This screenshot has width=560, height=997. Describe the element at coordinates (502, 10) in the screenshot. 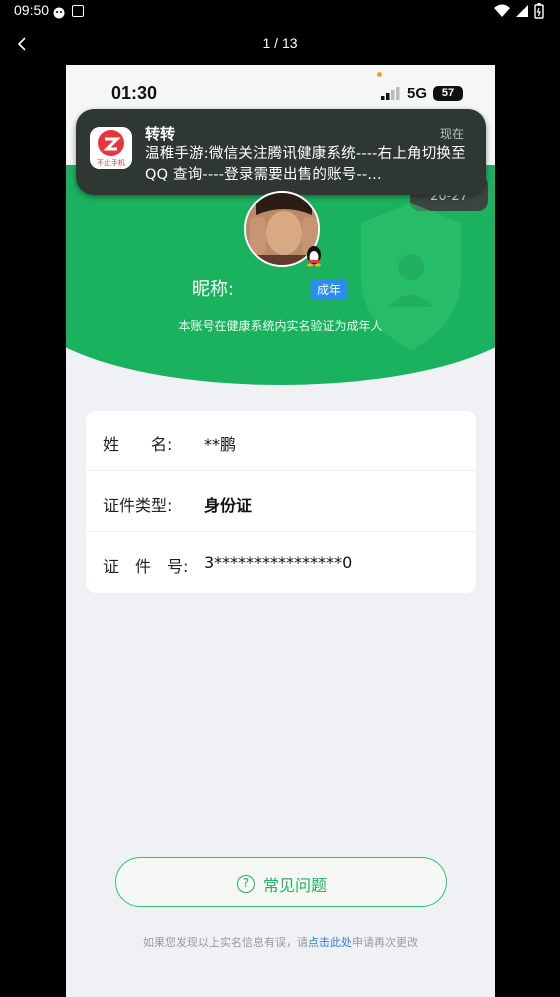

I see `wifi-icon` at that location.